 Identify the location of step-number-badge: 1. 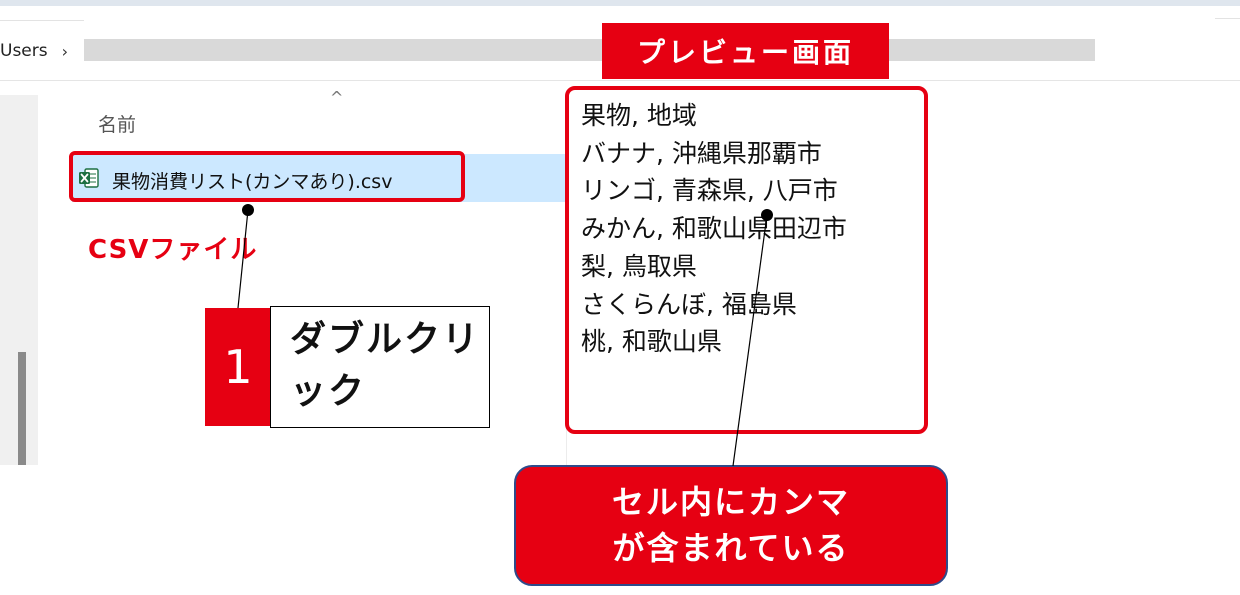
(238, 367).